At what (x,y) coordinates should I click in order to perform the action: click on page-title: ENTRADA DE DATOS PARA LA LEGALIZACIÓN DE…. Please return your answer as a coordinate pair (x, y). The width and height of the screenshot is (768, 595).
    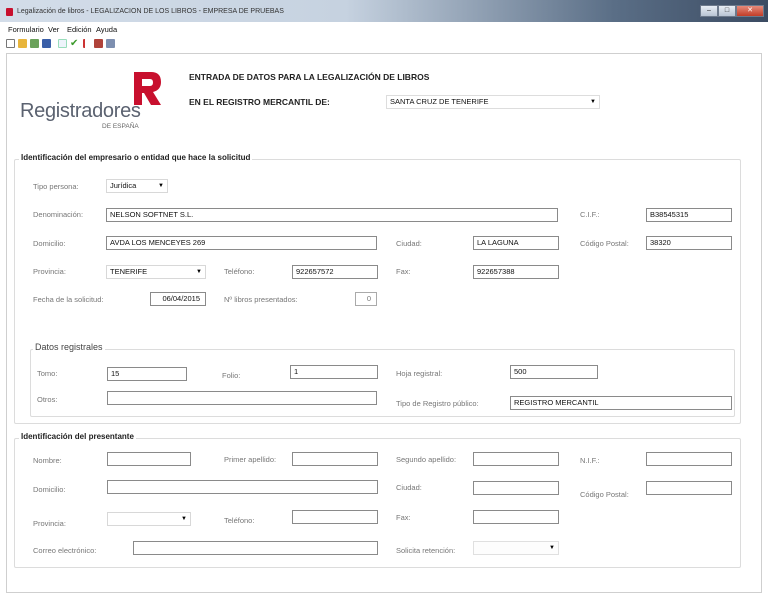
    Looking at the image, I should click on (309, 77).